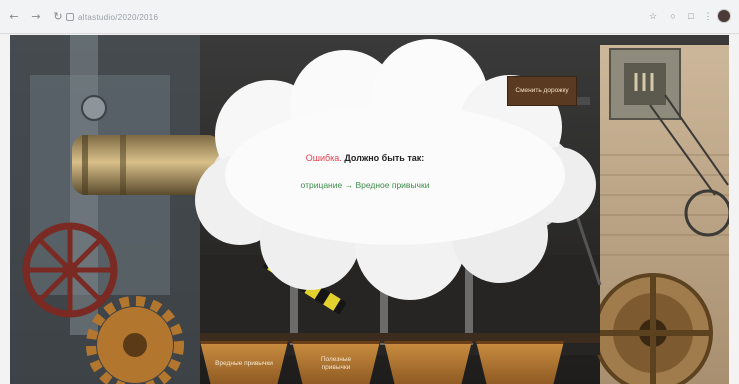 The height and width of the screenshot is (384, 739). I want to click on hopper-label: Полезные привычки, so click(336, 363).